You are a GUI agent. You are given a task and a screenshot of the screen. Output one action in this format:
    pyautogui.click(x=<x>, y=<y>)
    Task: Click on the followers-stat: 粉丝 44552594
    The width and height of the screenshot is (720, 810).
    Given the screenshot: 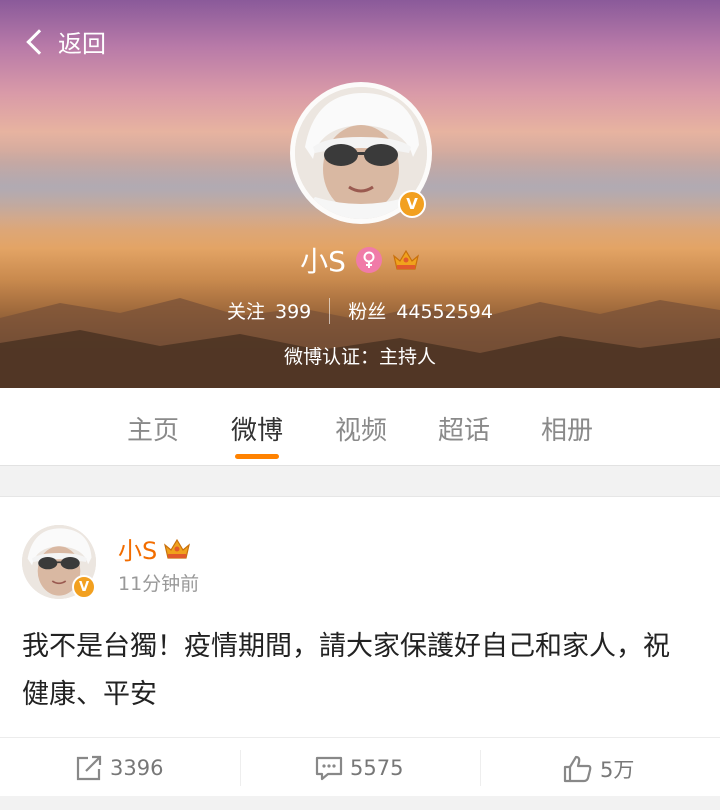 What is the action you would take?
    pyautogui.click(x=420, y=310)
    